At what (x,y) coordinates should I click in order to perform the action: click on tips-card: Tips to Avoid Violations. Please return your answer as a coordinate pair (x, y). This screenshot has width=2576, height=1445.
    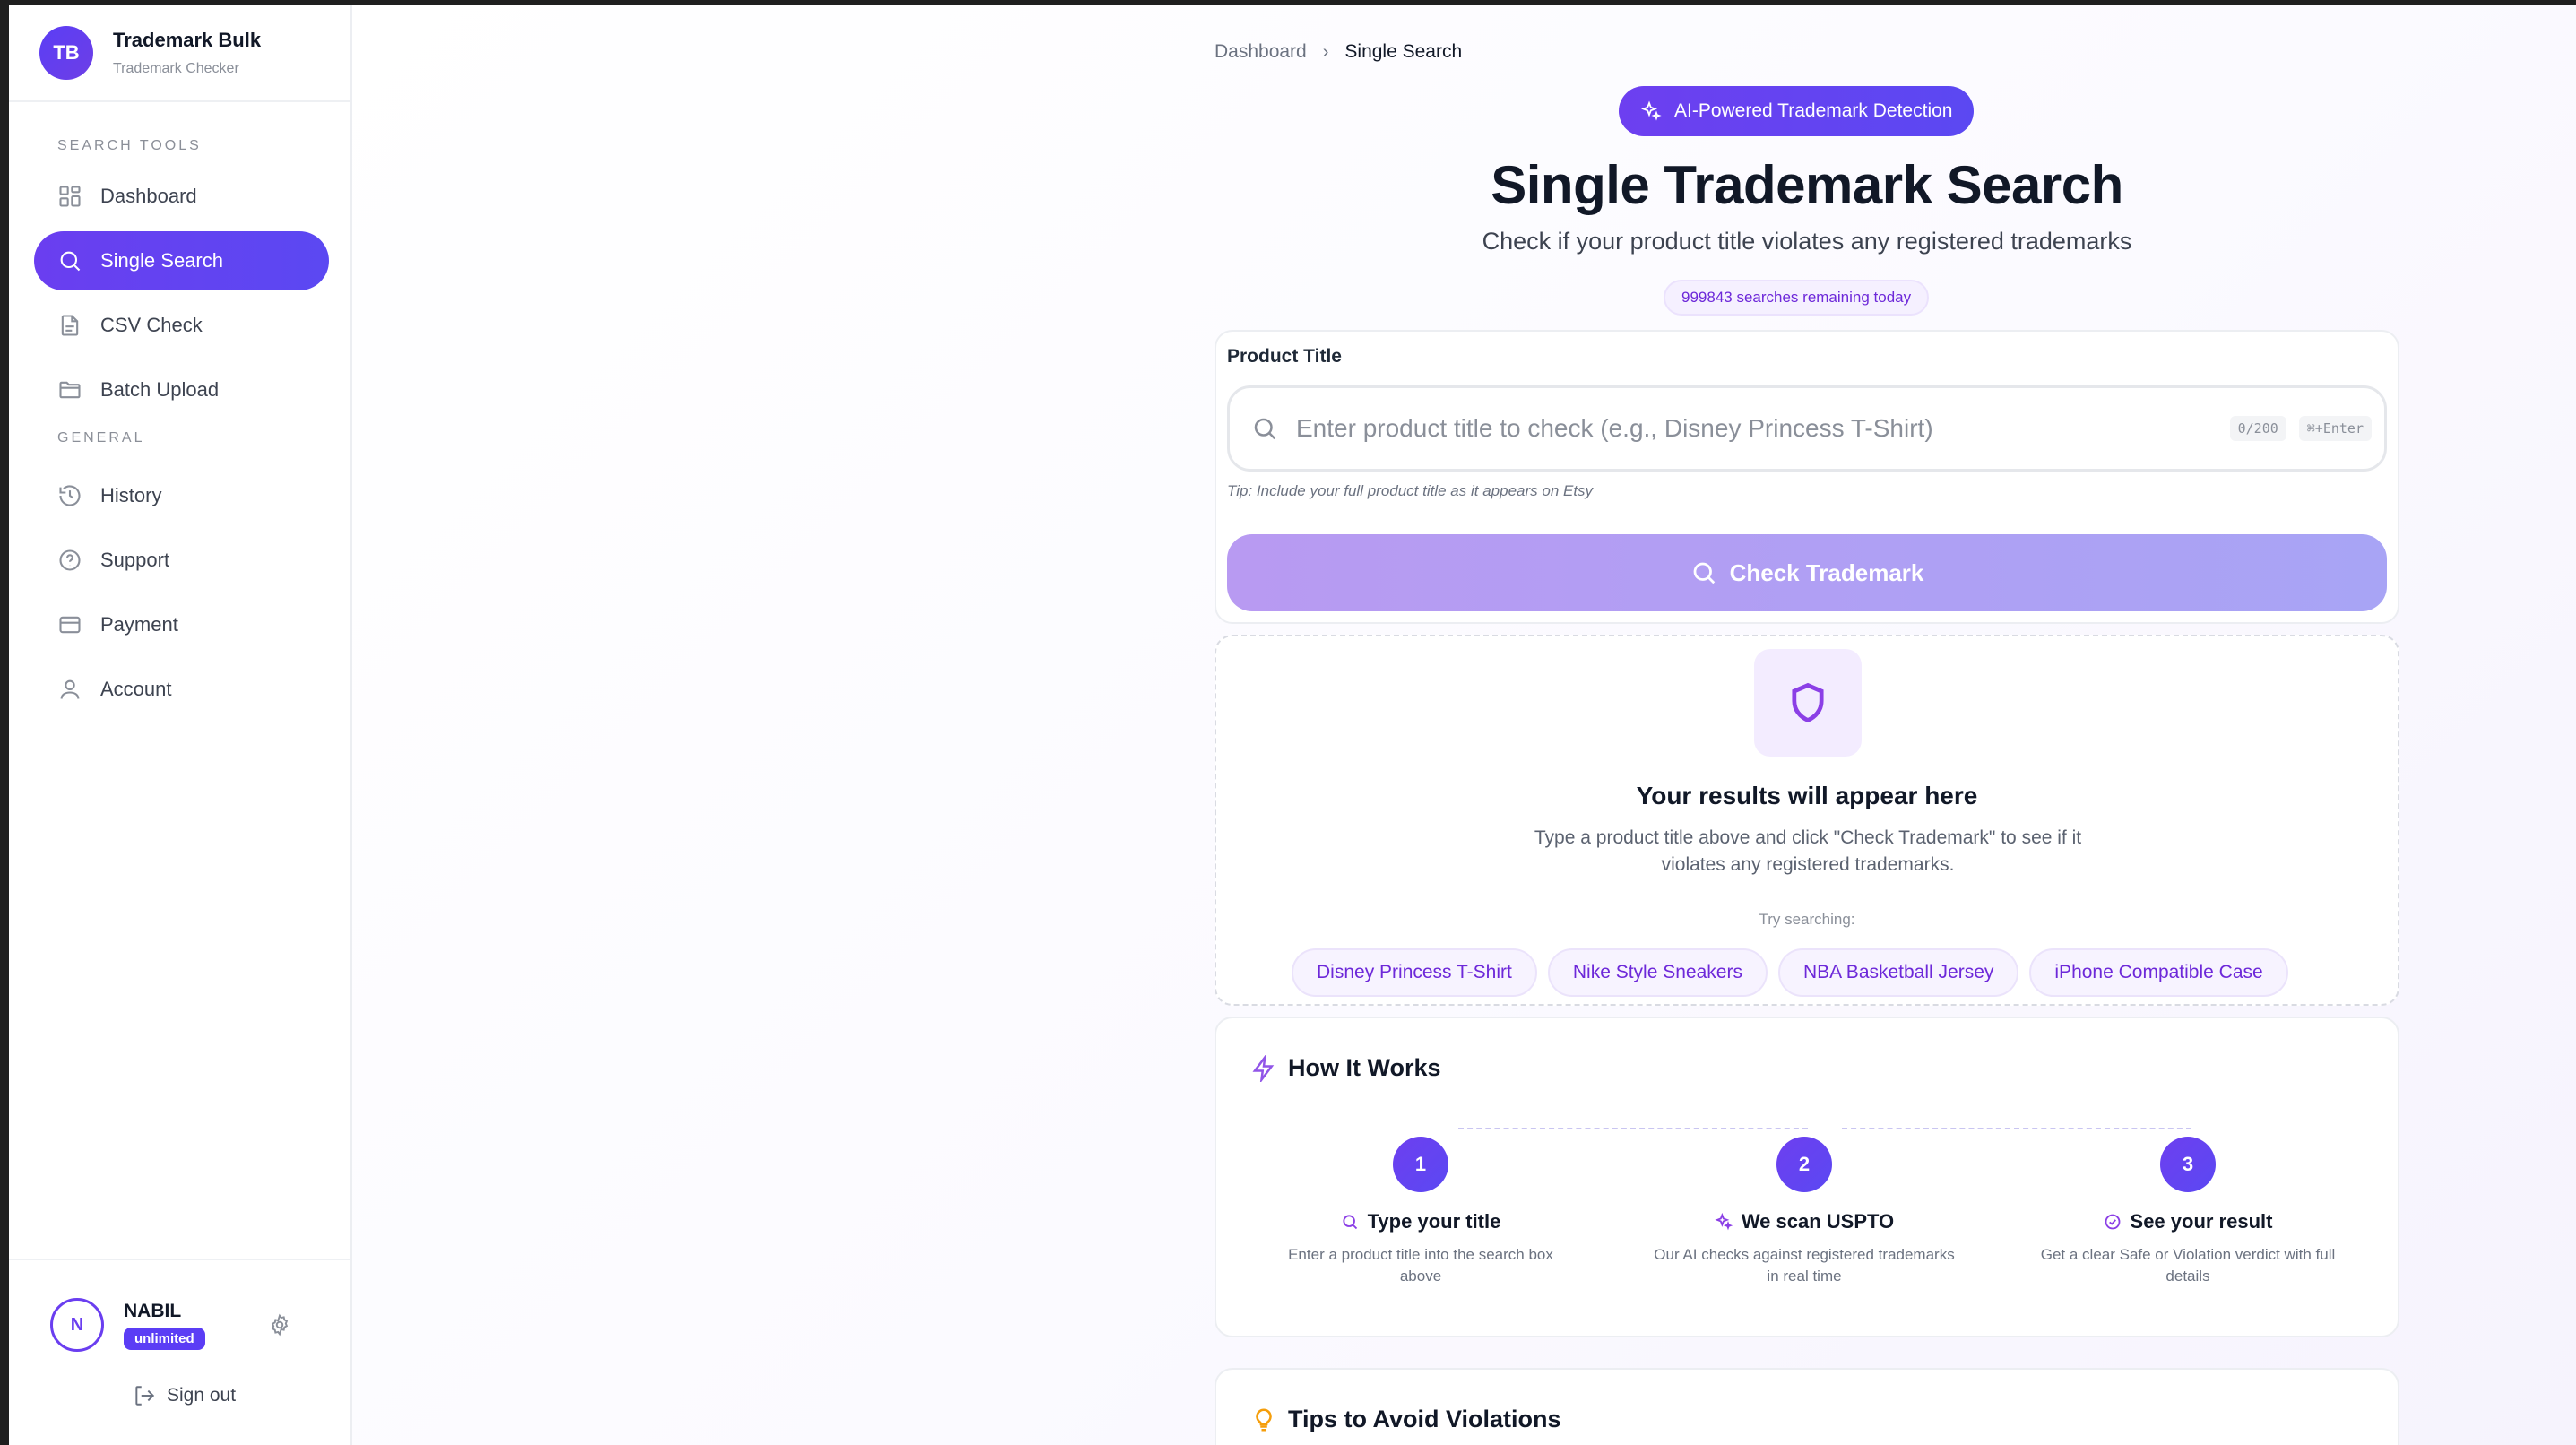
    Looking at the image, I should click on (1807, 1406).